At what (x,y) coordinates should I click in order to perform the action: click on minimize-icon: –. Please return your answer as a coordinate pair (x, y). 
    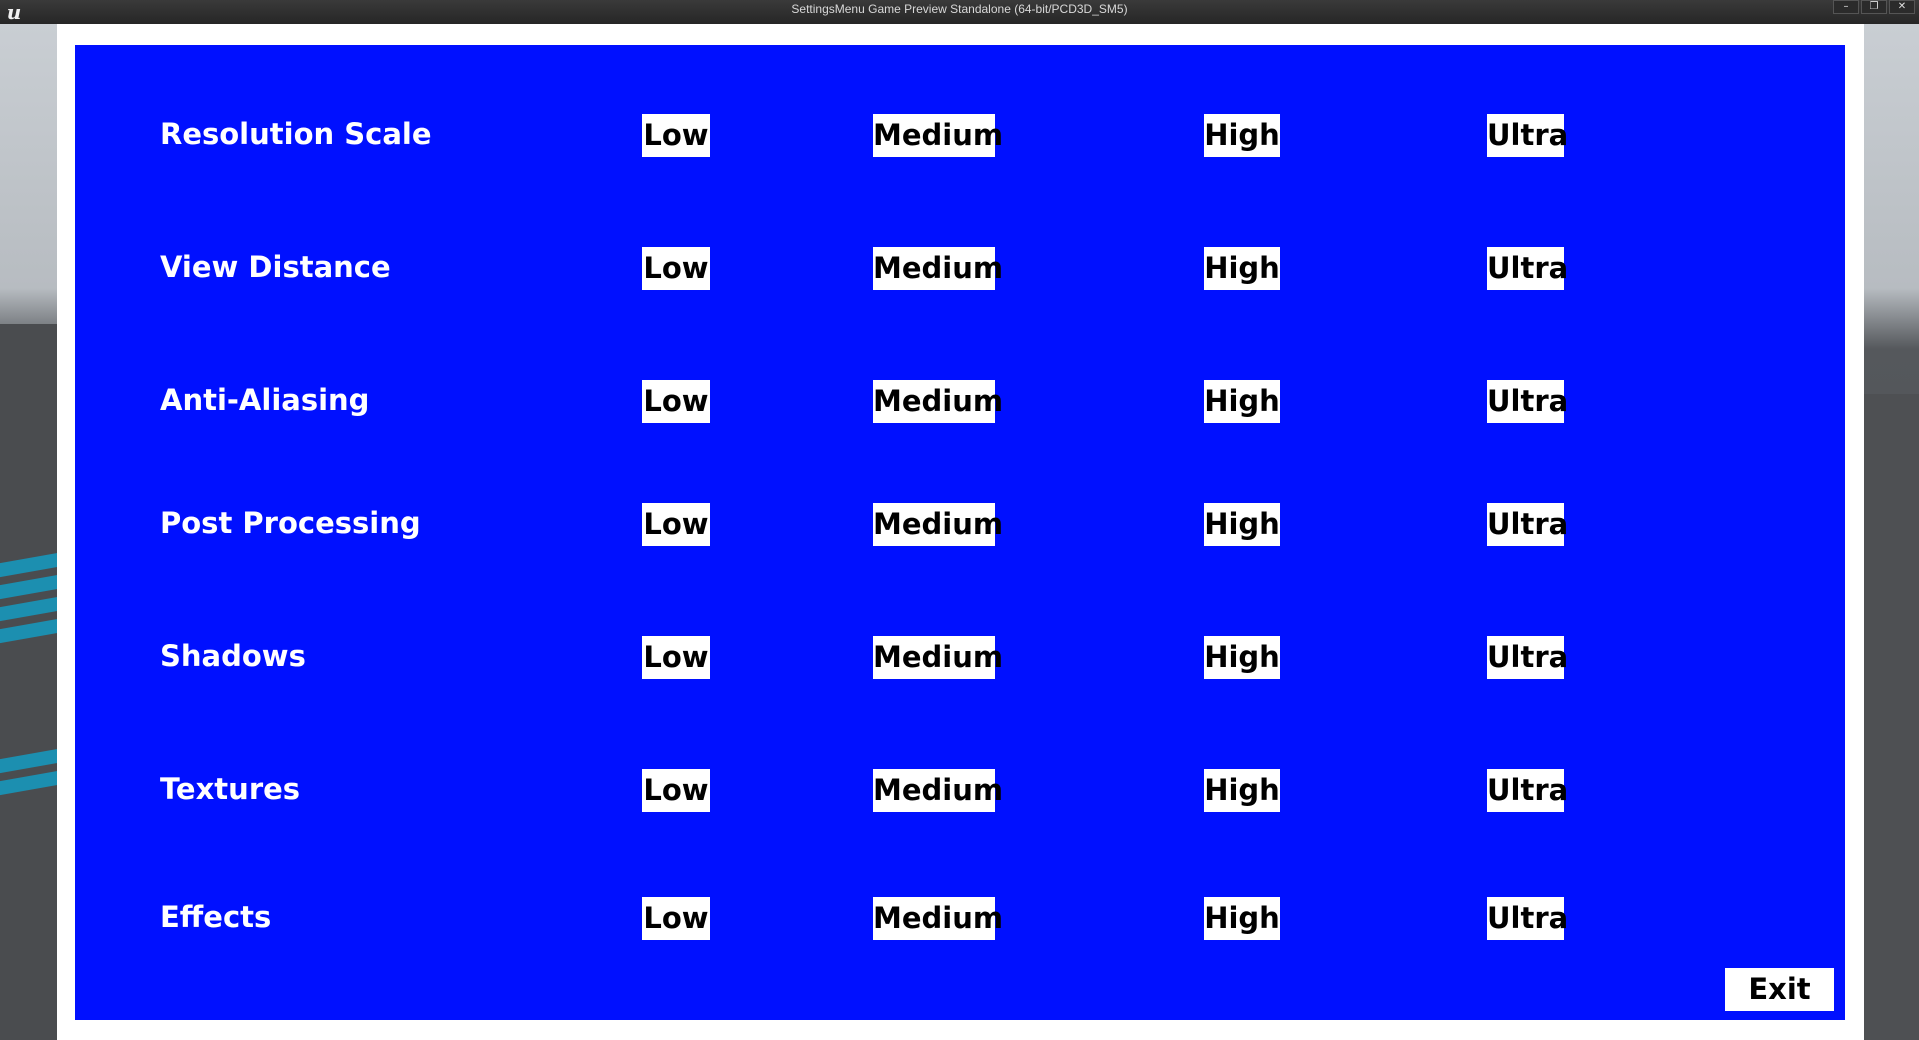
    Looking at the image, I should click on (1846, 7).